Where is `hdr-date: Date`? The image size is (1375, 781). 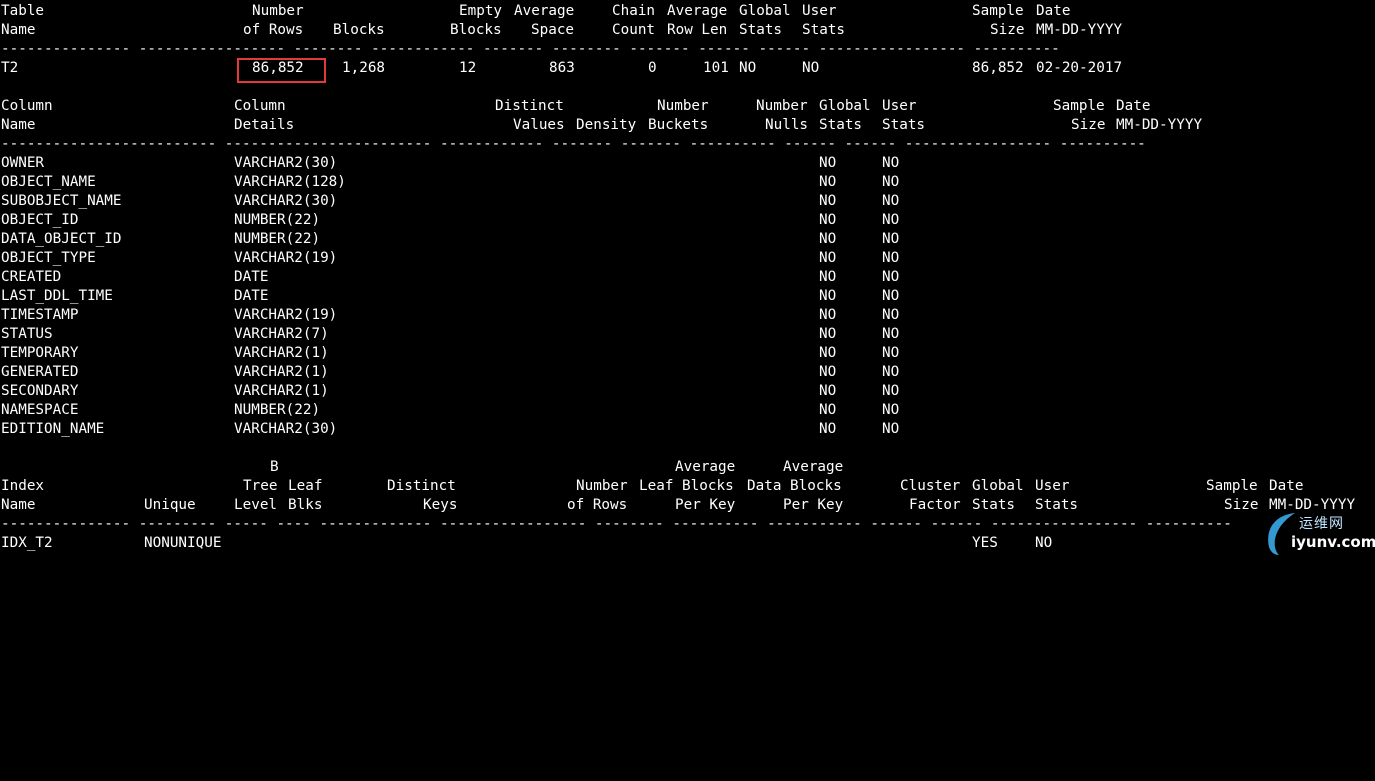
hdr-date: Date is located at coordinates (1053, 11).